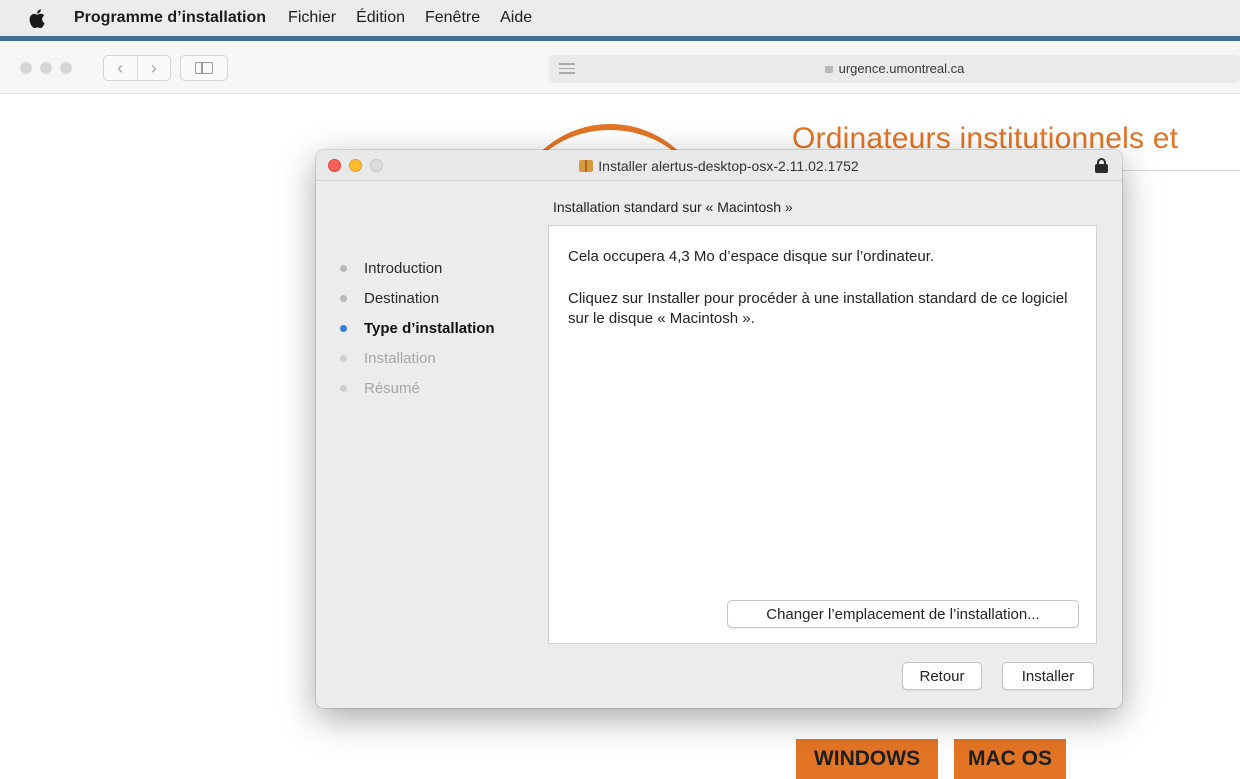 This screenshot has width=1240, height=779. I want to click on macos-button: MAC OS, so click(1010, 759).